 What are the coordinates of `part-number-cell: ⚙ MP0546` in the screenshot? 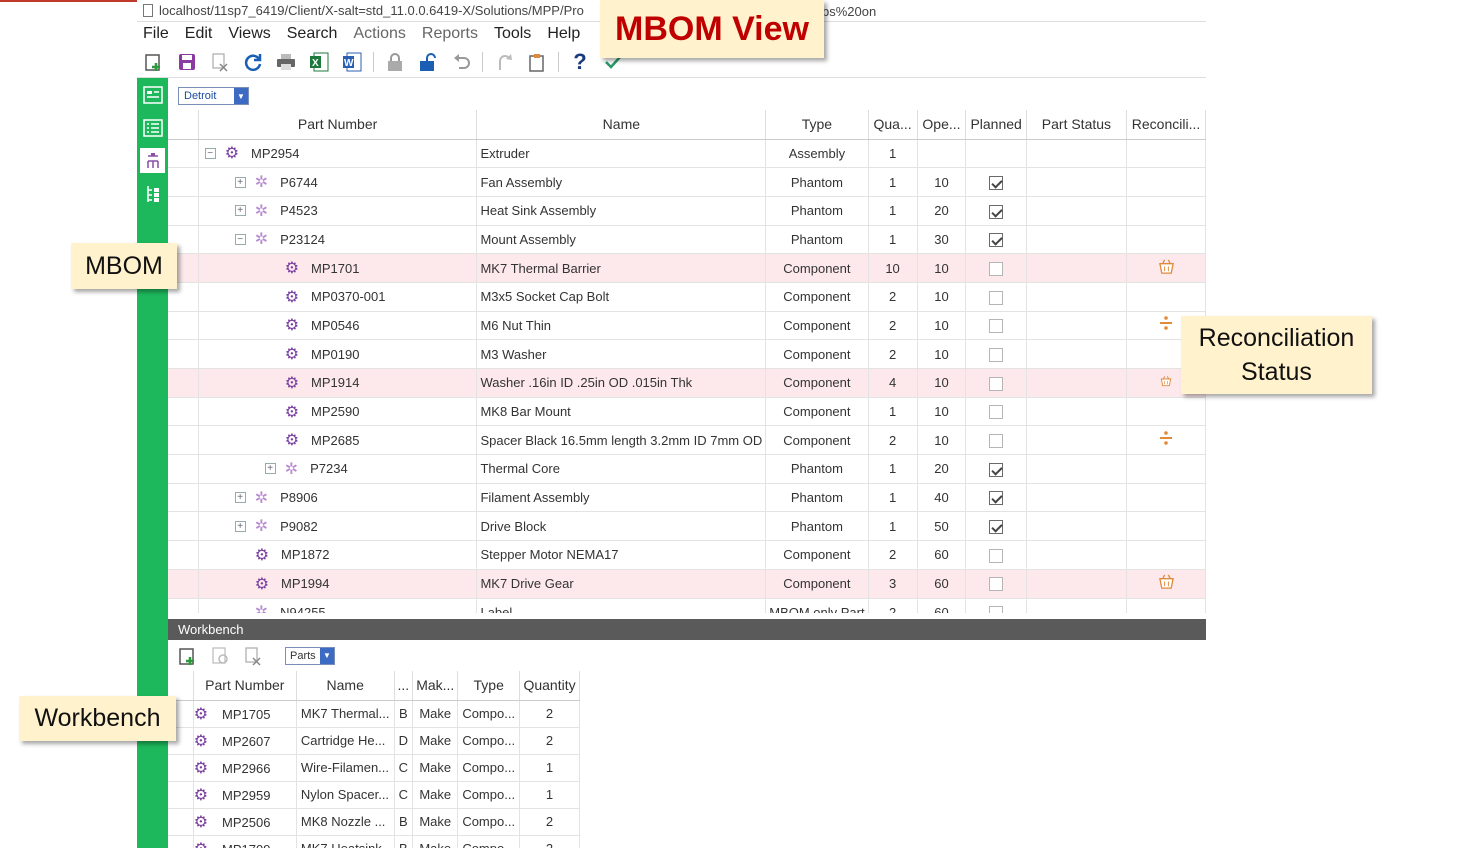 It's located at (338, 326).